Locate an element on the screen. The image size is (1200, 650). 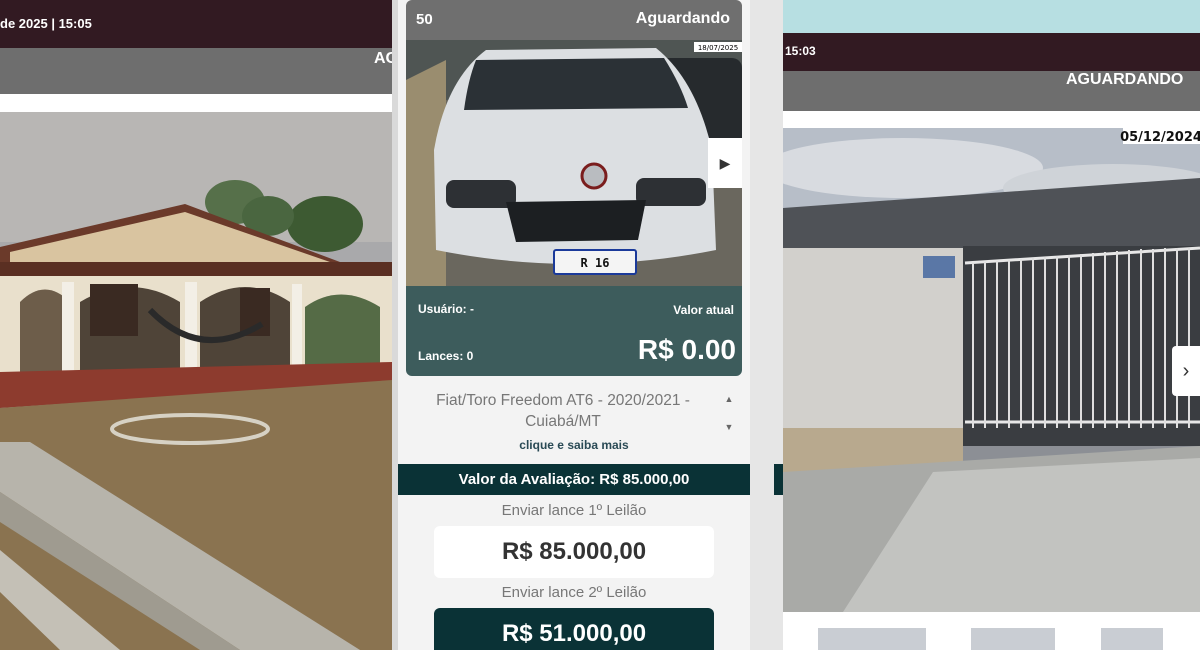
lot-number: 50 is located at coordinates (424, 19).